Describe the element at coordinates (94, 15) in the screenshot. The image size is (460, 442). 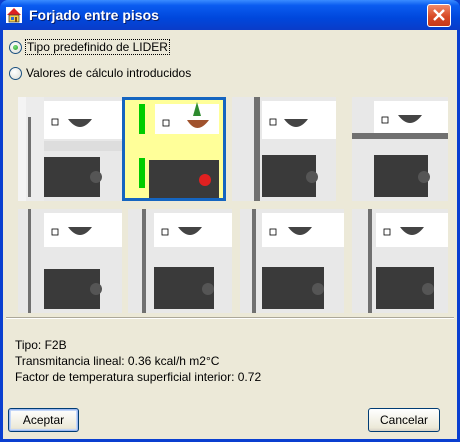
I see `window-title: Forjado entre pisos` at that location.